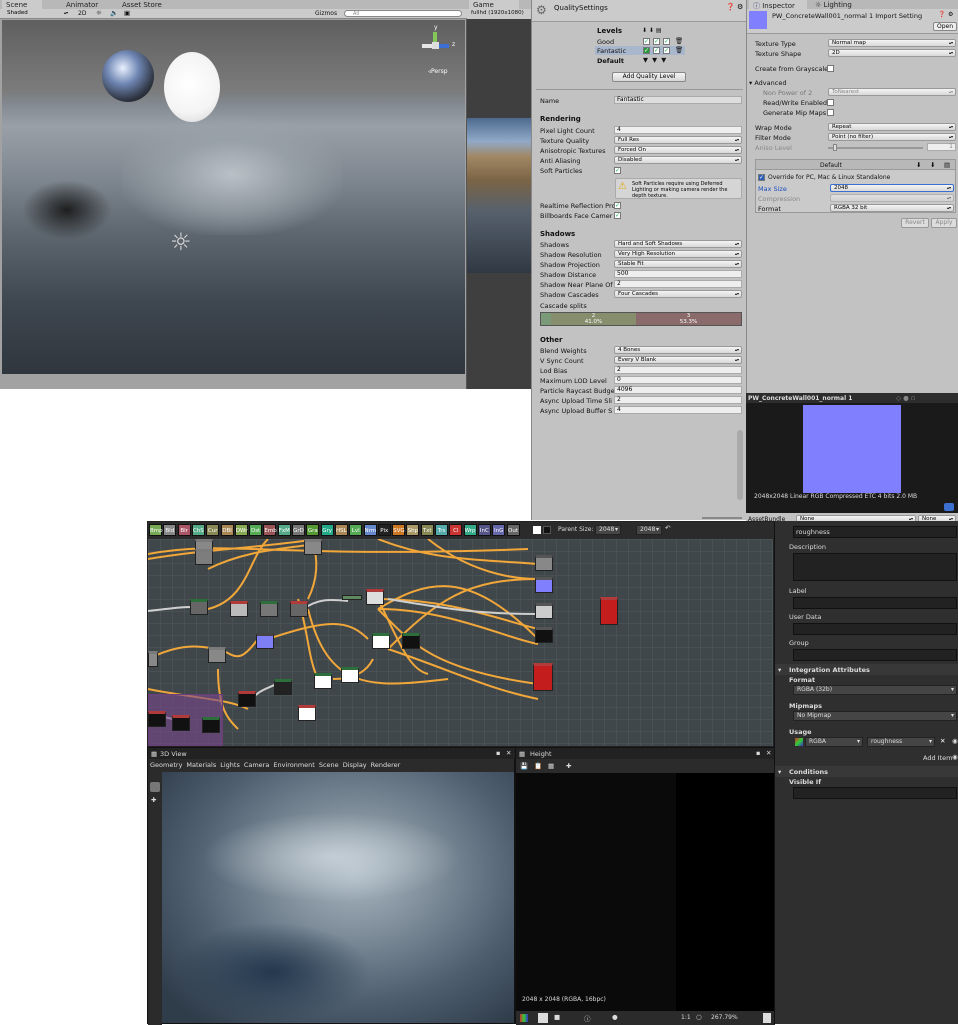 The height and width of the screenshot is (1025, 958). I want to click on format-dropdown: RGBA 32 bit, so click(892, 208).